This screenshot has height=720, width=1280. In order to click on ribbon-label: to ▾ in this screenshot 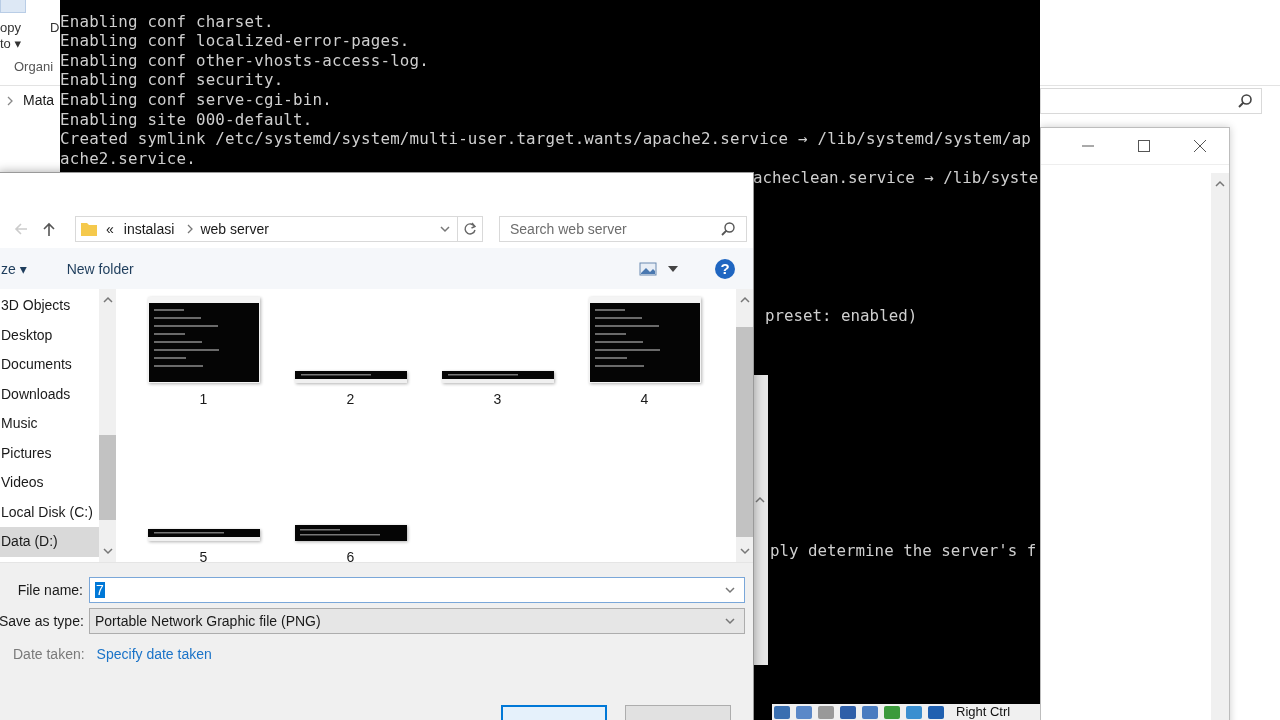, I will do `click(10, 43)`.